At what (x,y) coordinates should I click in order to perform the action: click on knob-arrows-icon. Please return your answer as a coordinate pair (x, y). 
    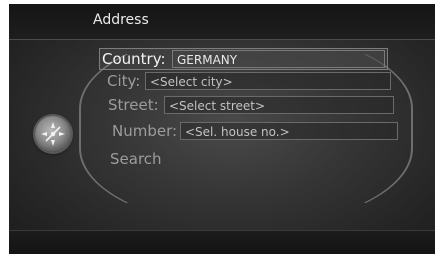
    Looking at the image, I should click on (53, 134).